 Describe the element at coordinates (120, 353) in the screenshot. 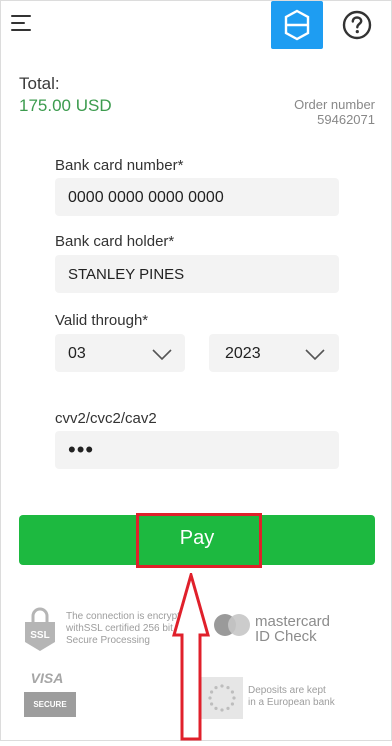

I see `month-select: 03` at that location.